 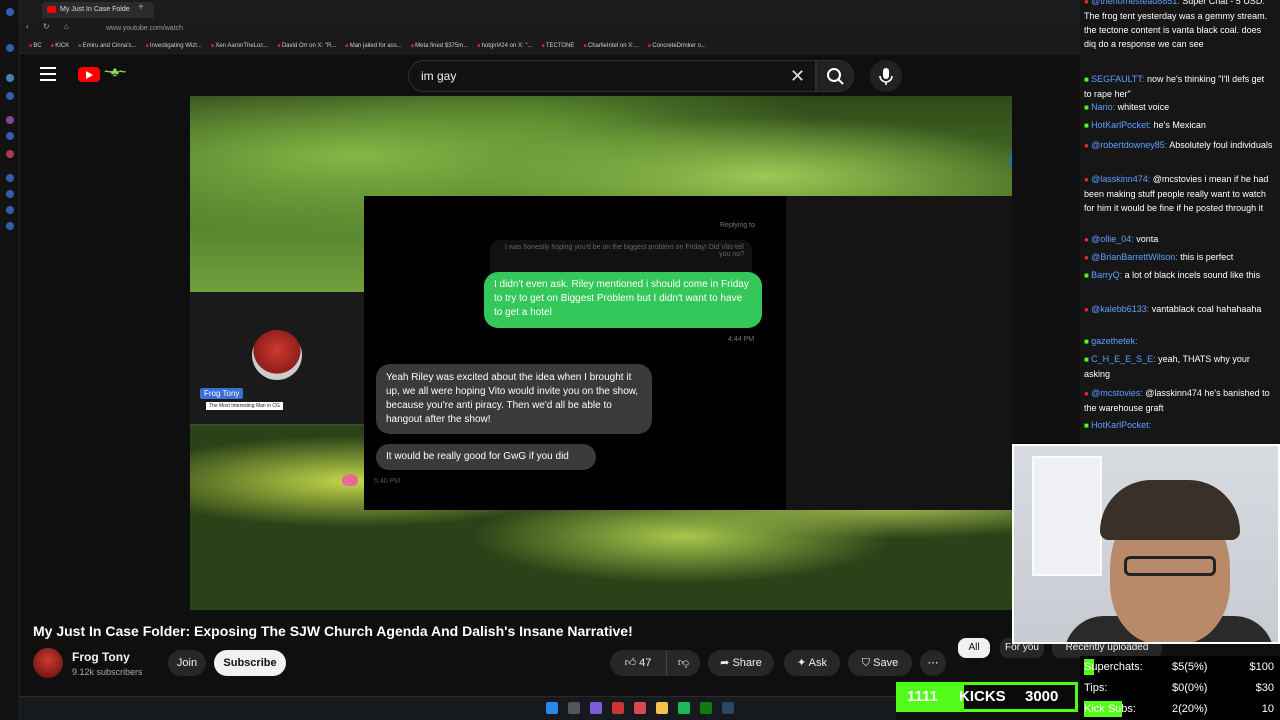 I want to click on nav-buttons: ‹ ↻ ⌂, so click(x=50, y=26).